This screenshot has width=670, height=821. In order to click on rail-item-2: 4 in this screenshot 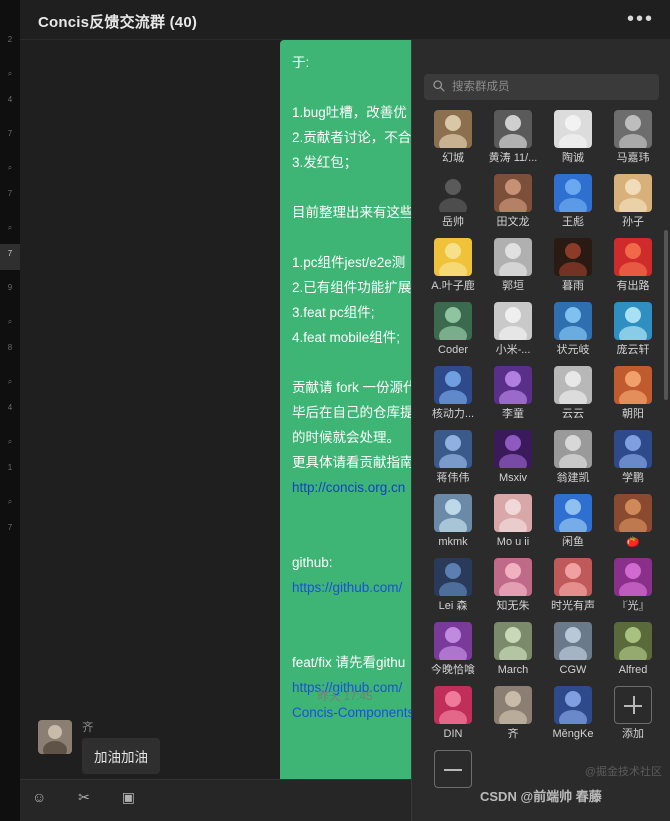, I will do `click(10, 103)`.